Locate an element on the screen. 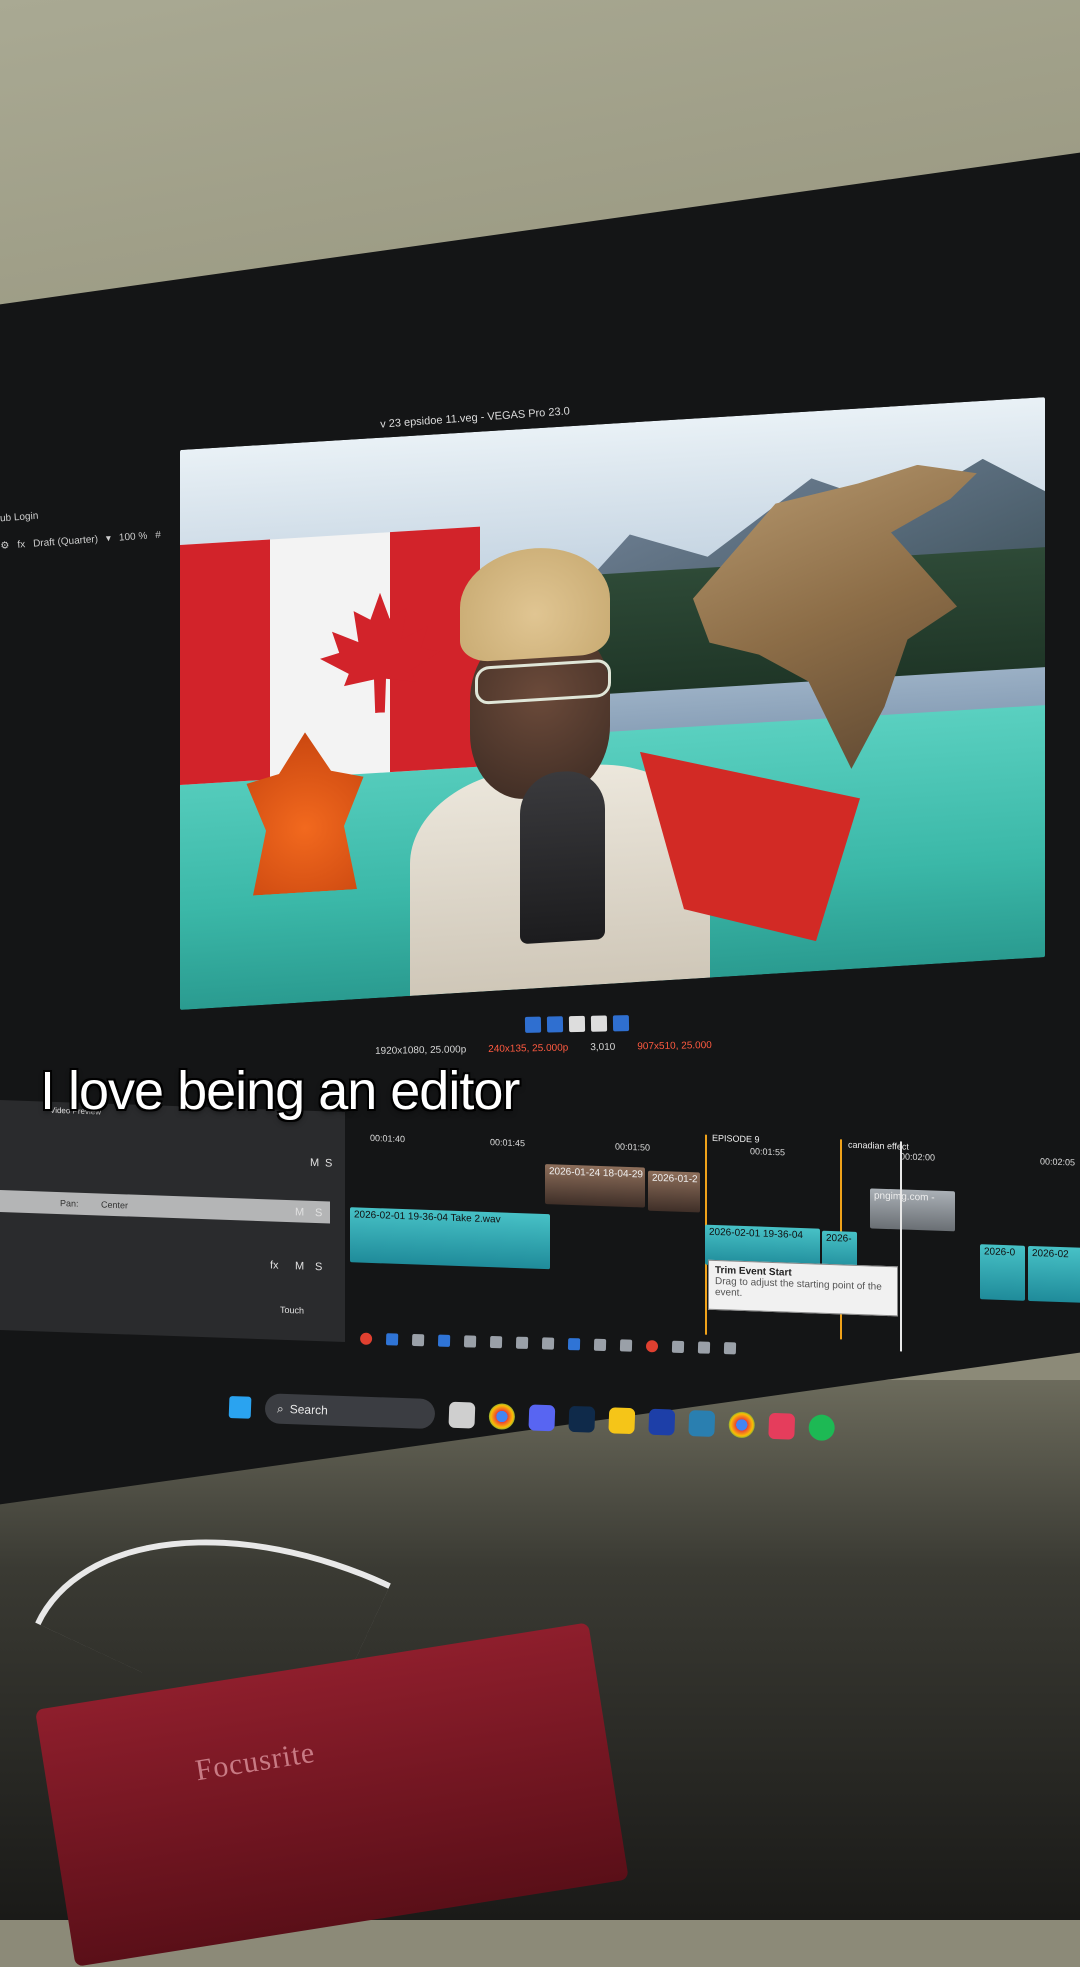  chrome-icon is located at coordinates (502, 1416).